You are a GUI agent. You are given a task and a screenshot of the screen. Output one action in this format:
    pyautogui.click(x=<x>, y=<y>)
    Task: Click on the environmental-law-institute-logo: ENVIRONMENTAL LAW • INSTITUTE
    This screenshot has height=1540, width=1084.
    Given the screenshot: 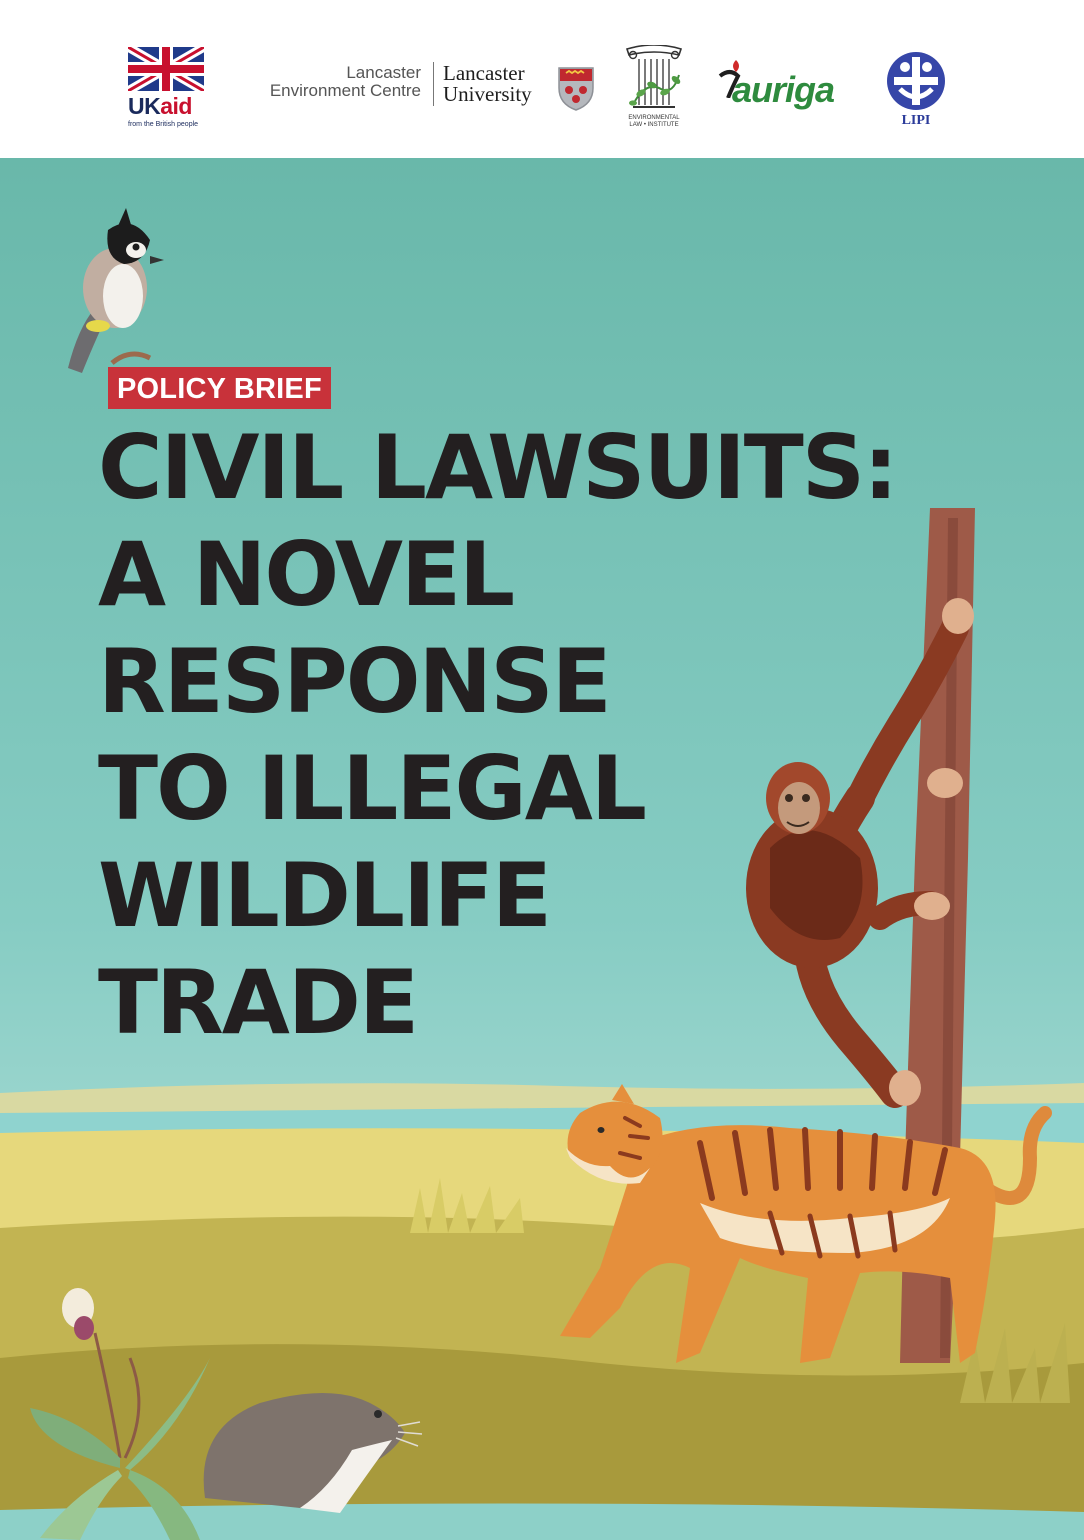 What is the action you would take?
    pyautogui.click(x=654, y=87)
    